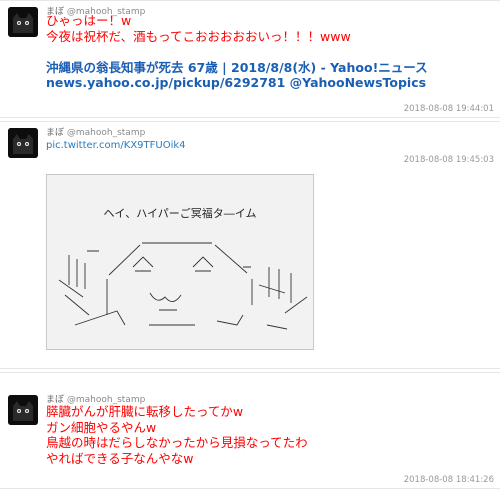  What do you see at coordinates (177, 442) in the screenshot?
I see `text-line: 鳥越の時はだらしなかったから見損なってたわ` at bounding box center [177, 442].